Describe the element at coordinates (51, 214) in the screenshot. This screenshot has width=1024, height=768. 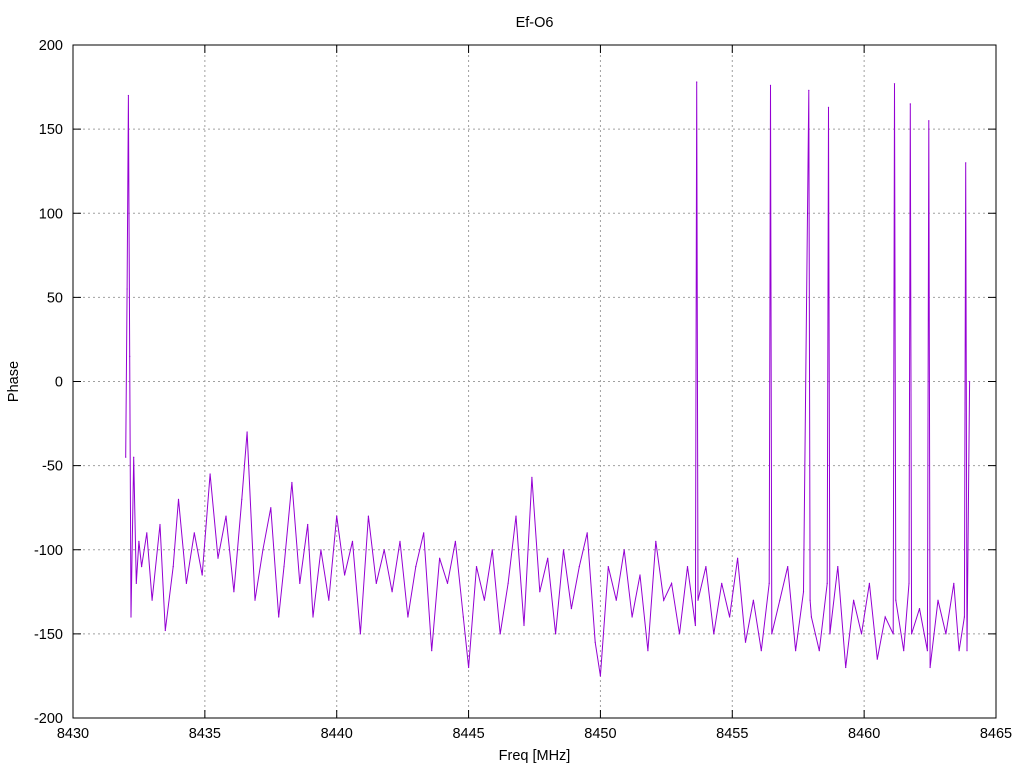
I see `y-tick-label: 100` at that location.